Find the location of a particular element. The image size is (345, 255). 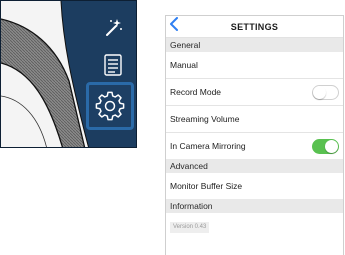

magic-wand-button is located at coordinates (113, 28).